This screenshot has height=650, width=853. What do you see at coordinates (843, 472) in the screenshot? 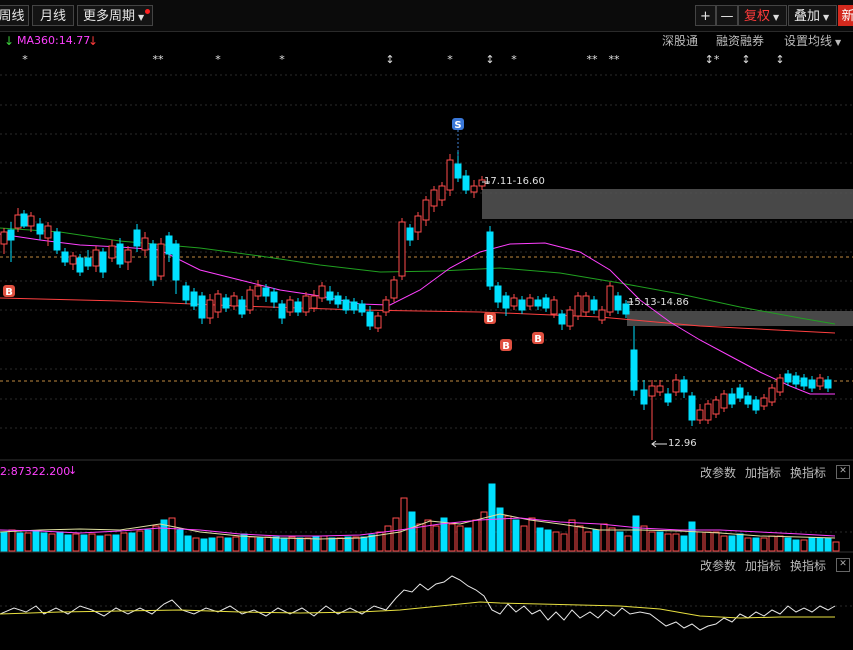
I see `volume-close-icon: ✕` at bounding box center [843, 472].